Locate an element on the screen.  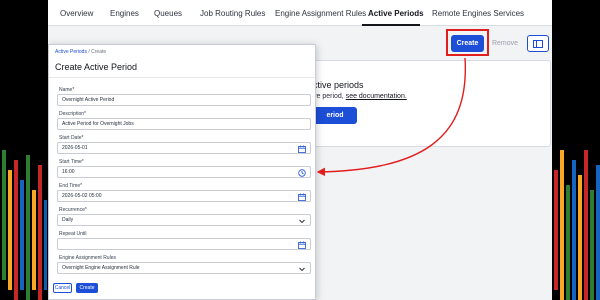
name-value: Overnight Active Period is located at coordinates (88, 100).